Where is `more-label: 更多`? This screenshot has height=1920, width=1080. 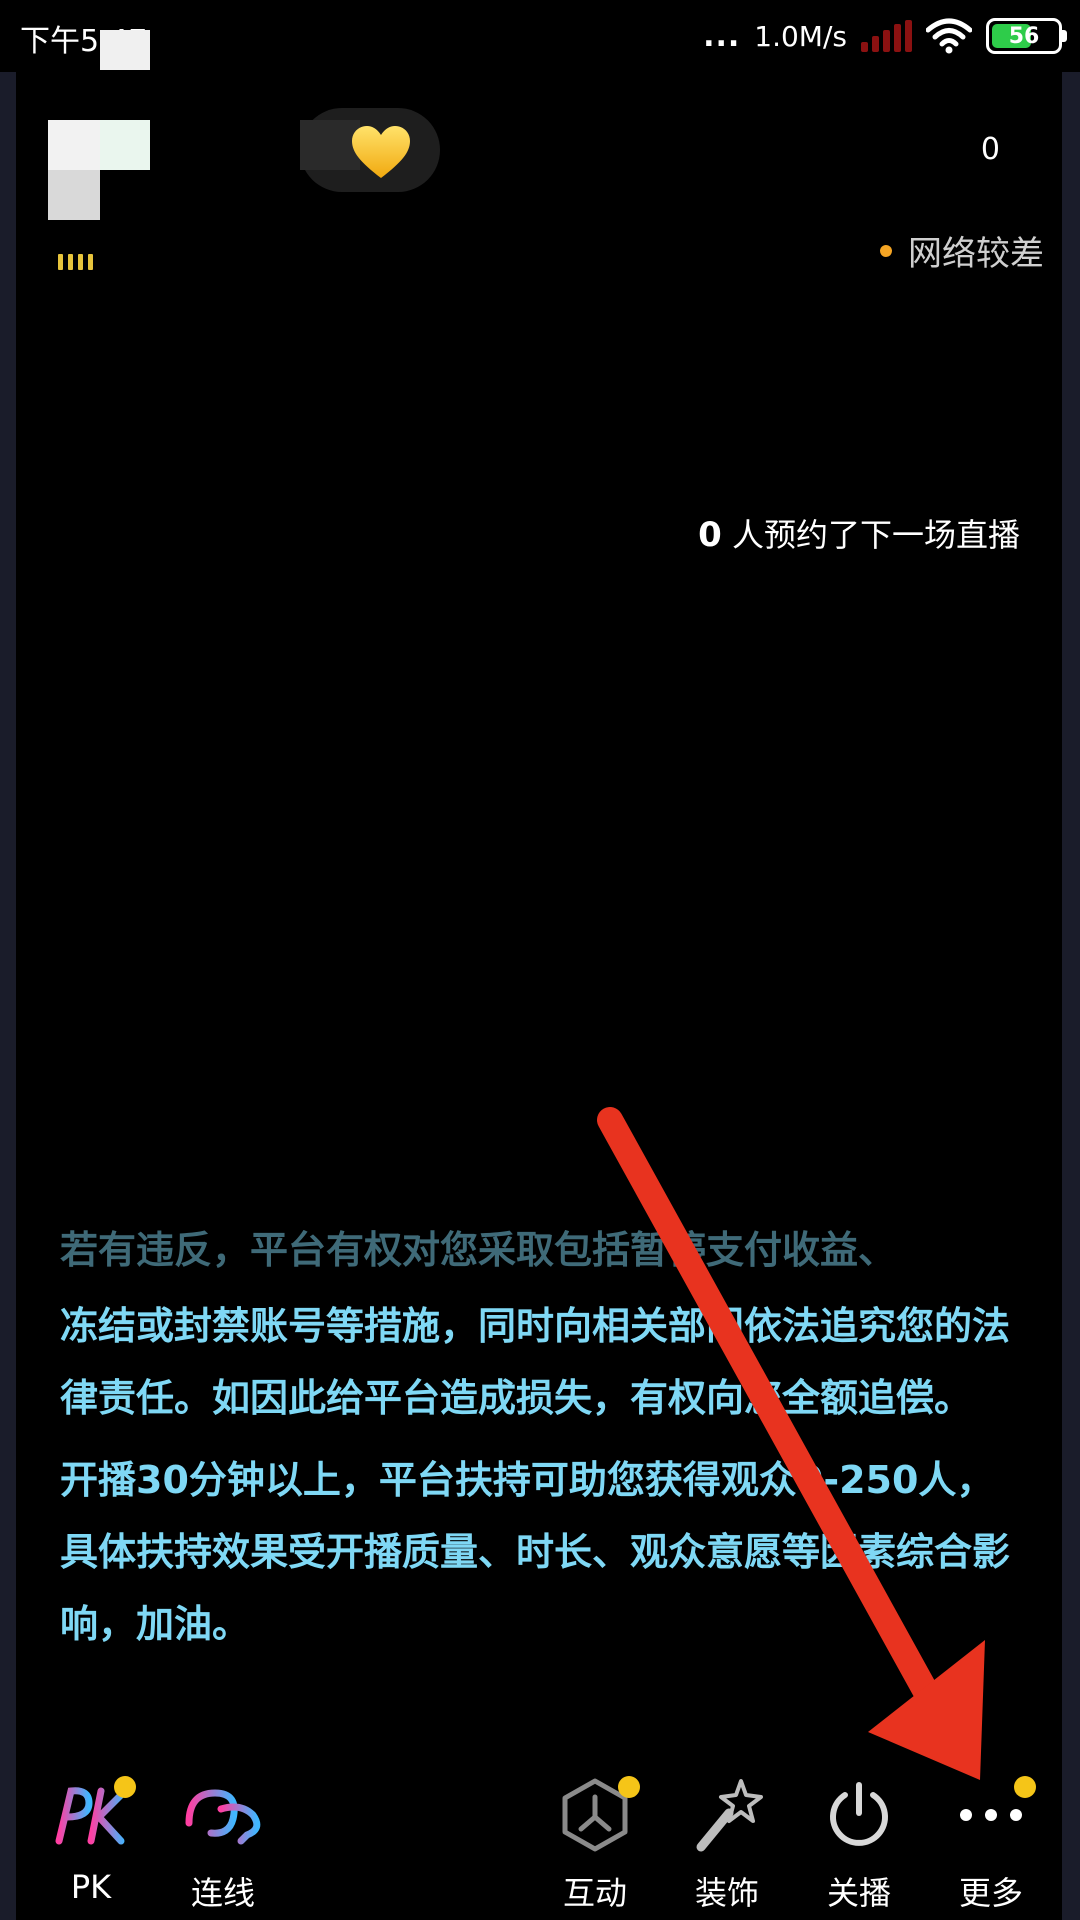 more-label: 更多 is located at coordinates (990, 1893).